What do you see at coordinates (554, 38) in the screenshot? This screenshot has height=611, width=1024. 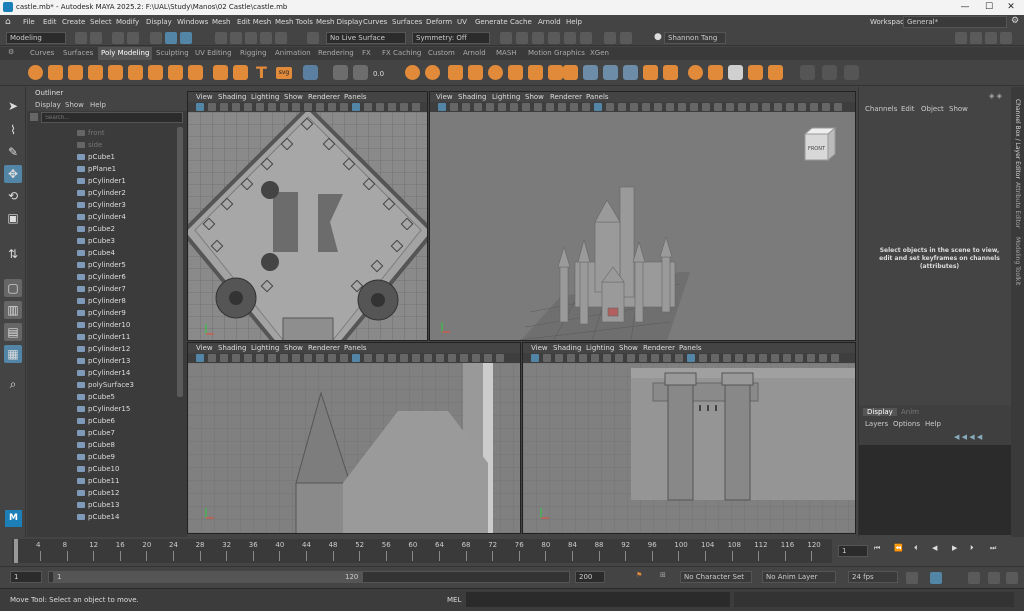 I see `render-settings-icon` at bounding box center [554, 38].